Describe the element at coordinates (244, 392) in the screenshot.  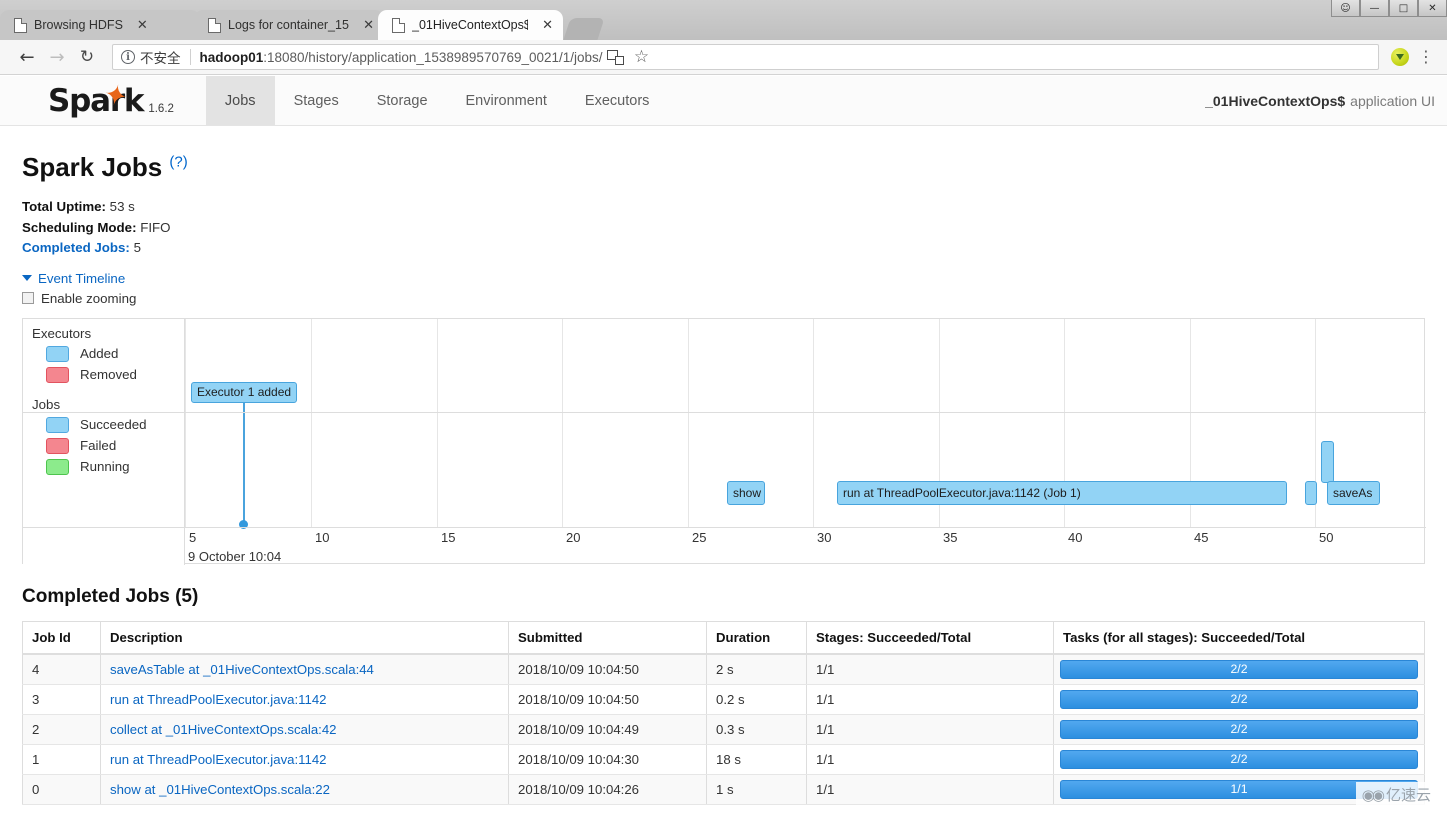
I see `timeline-executor-added-box: Executor 1 added` at that location.